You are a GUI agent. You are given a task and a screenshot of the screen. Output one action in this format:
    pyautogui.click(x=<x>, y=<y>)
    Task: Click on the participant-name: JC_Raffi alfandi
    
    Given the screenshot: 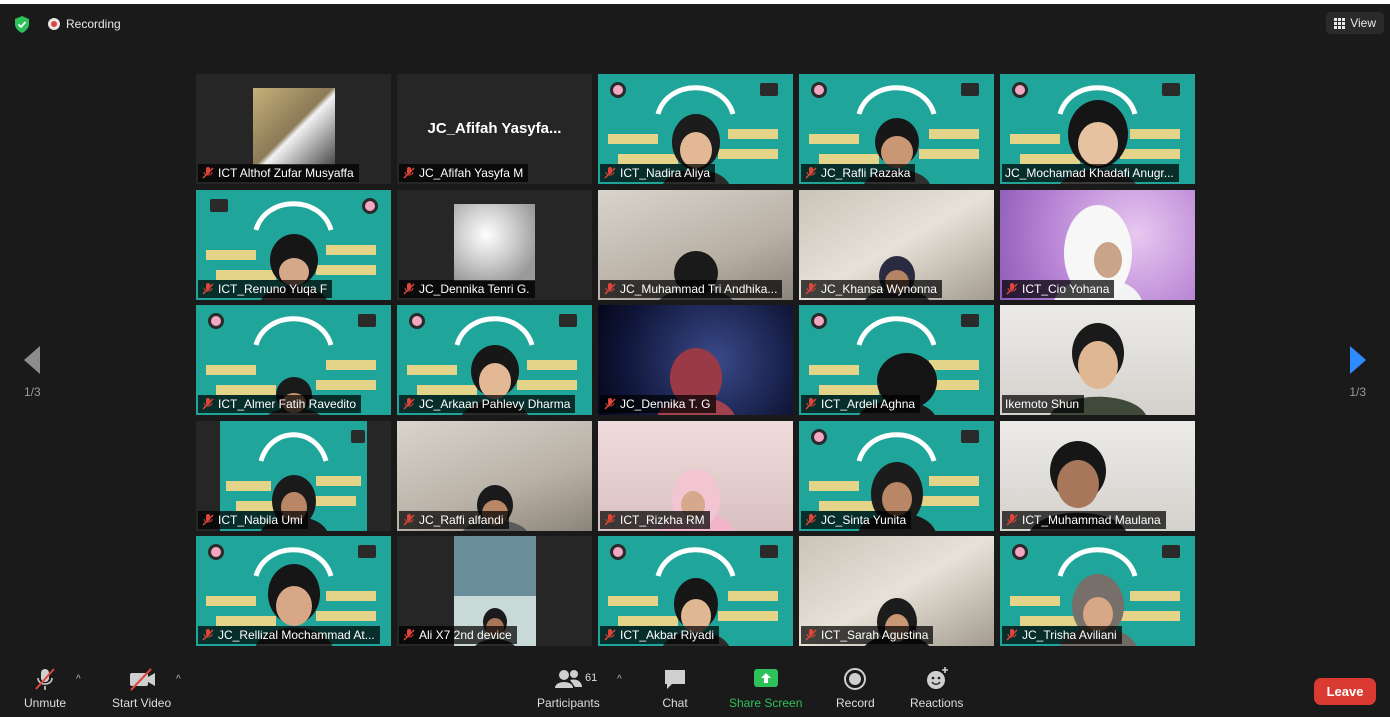 What is the action you would take?
    pyautogui.click(x=461, y=519)
    